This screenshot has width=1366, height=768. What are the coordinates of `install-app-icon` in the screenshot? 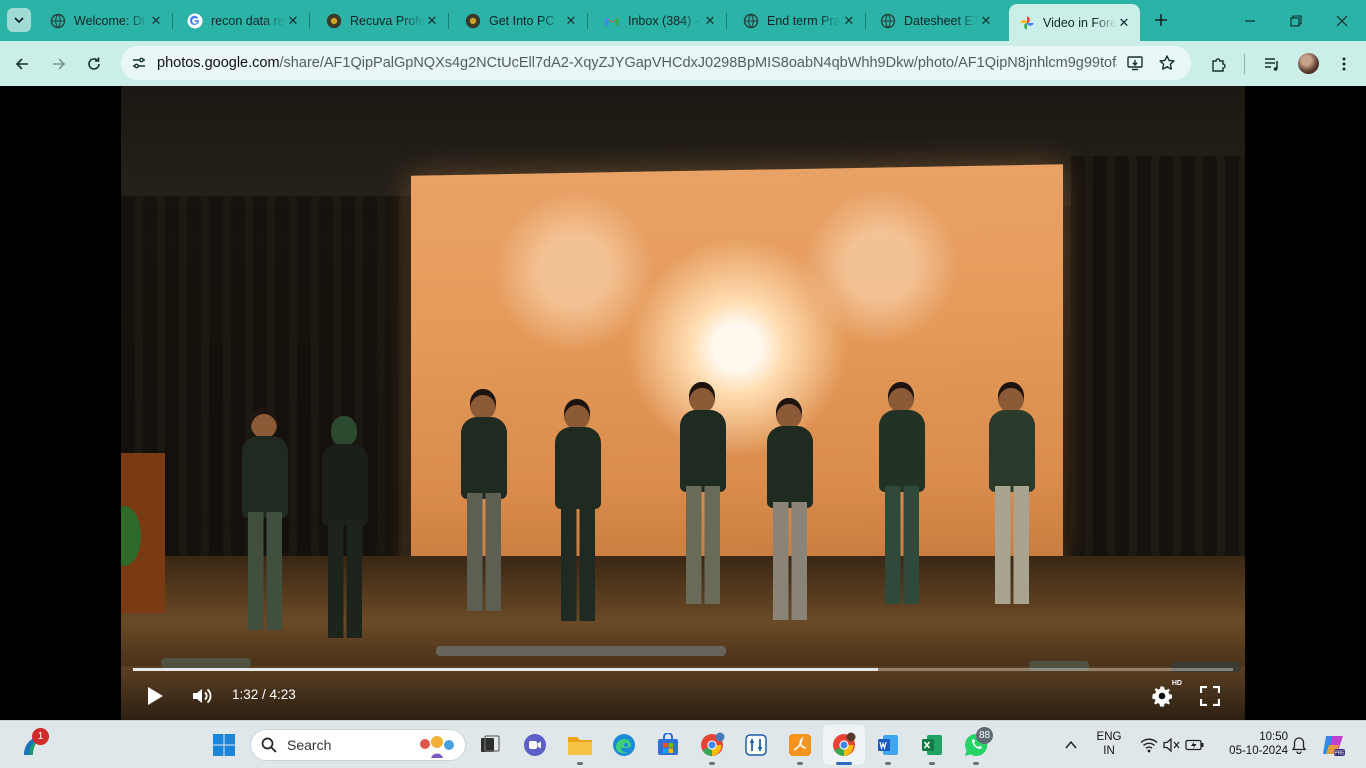 It's located at (1135, 63).